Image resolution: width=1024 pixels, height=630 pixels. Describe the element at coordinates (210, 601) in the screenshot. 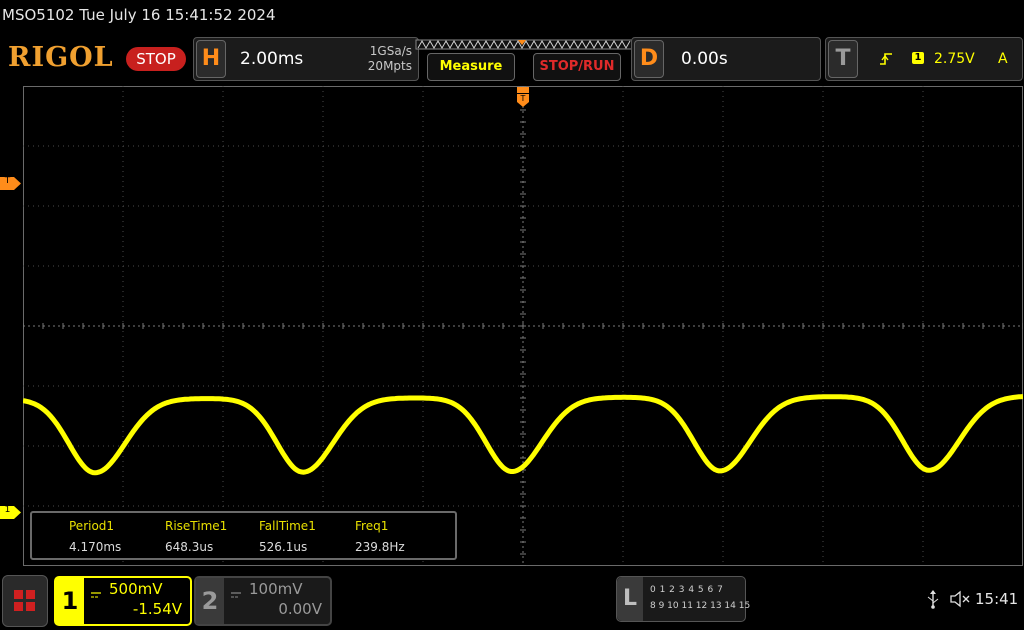

I see `channel-2-number: 2` at that location.